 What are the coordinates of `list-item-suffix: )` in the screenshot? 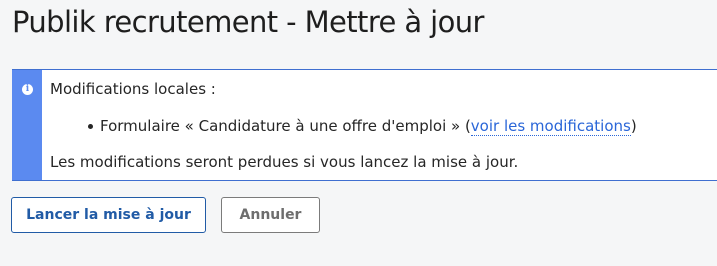 It's located at (633, 126).